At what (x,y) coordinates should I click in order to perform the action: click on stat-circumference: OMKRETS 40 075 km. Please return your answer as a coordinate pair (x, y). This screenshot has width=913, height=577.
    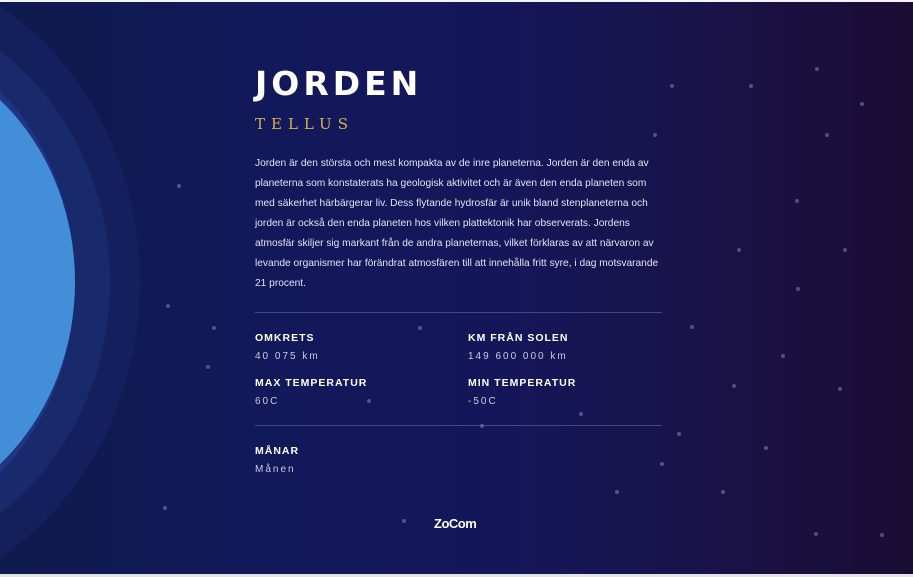
    Looking at the image, I should click on (361, 347).